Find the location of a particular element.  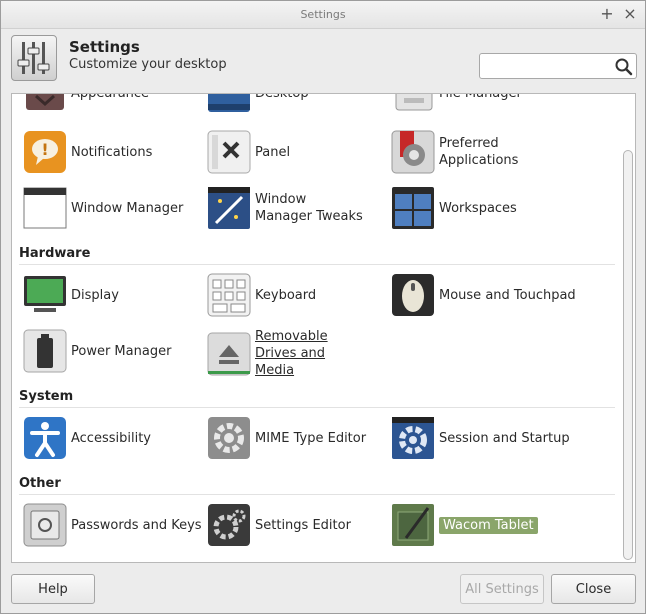

category-hardware: Hardware is located at coordinates (317, 255).